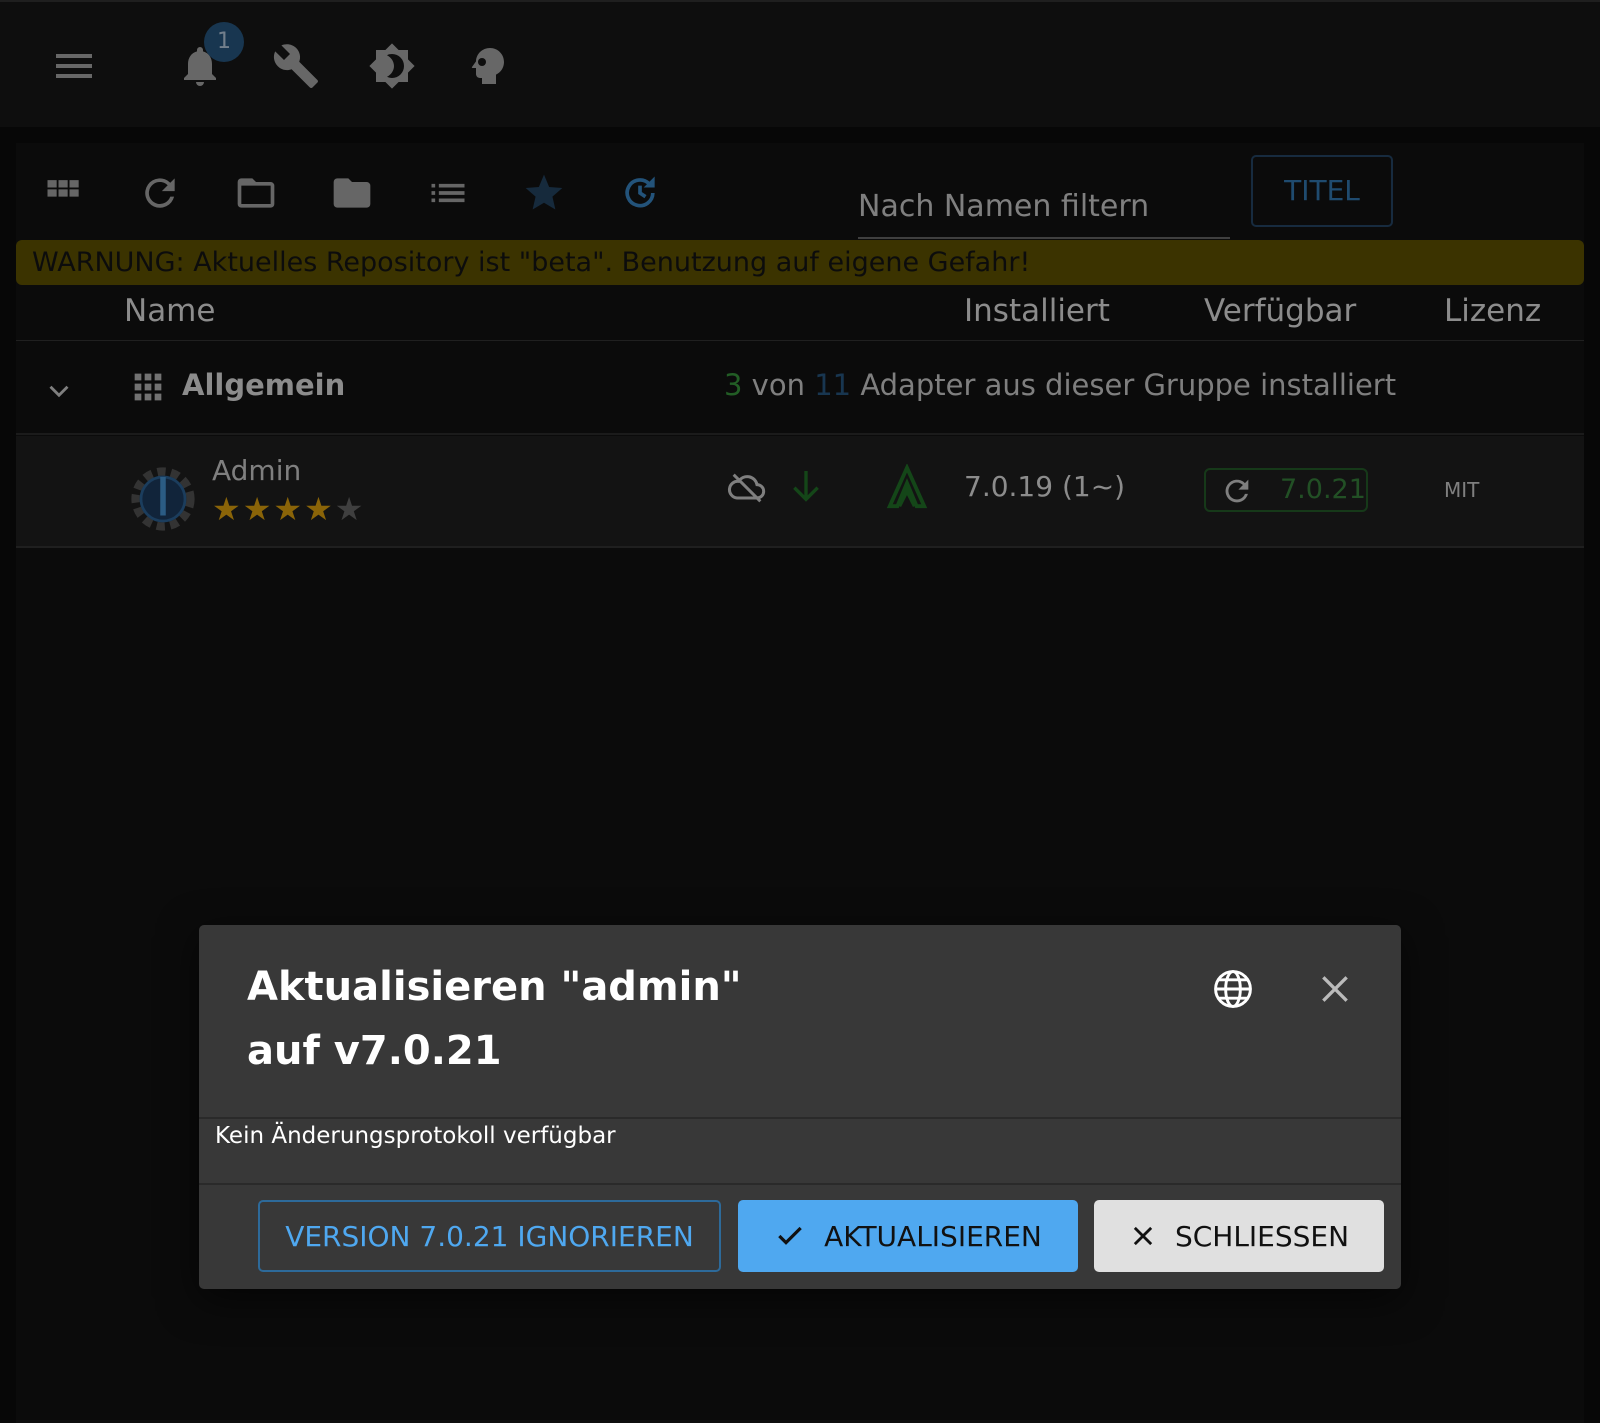 This screenshot has width=1600, height=1423. I want to click on close-label: SCHLIESSEN, so click(1262, 1236).